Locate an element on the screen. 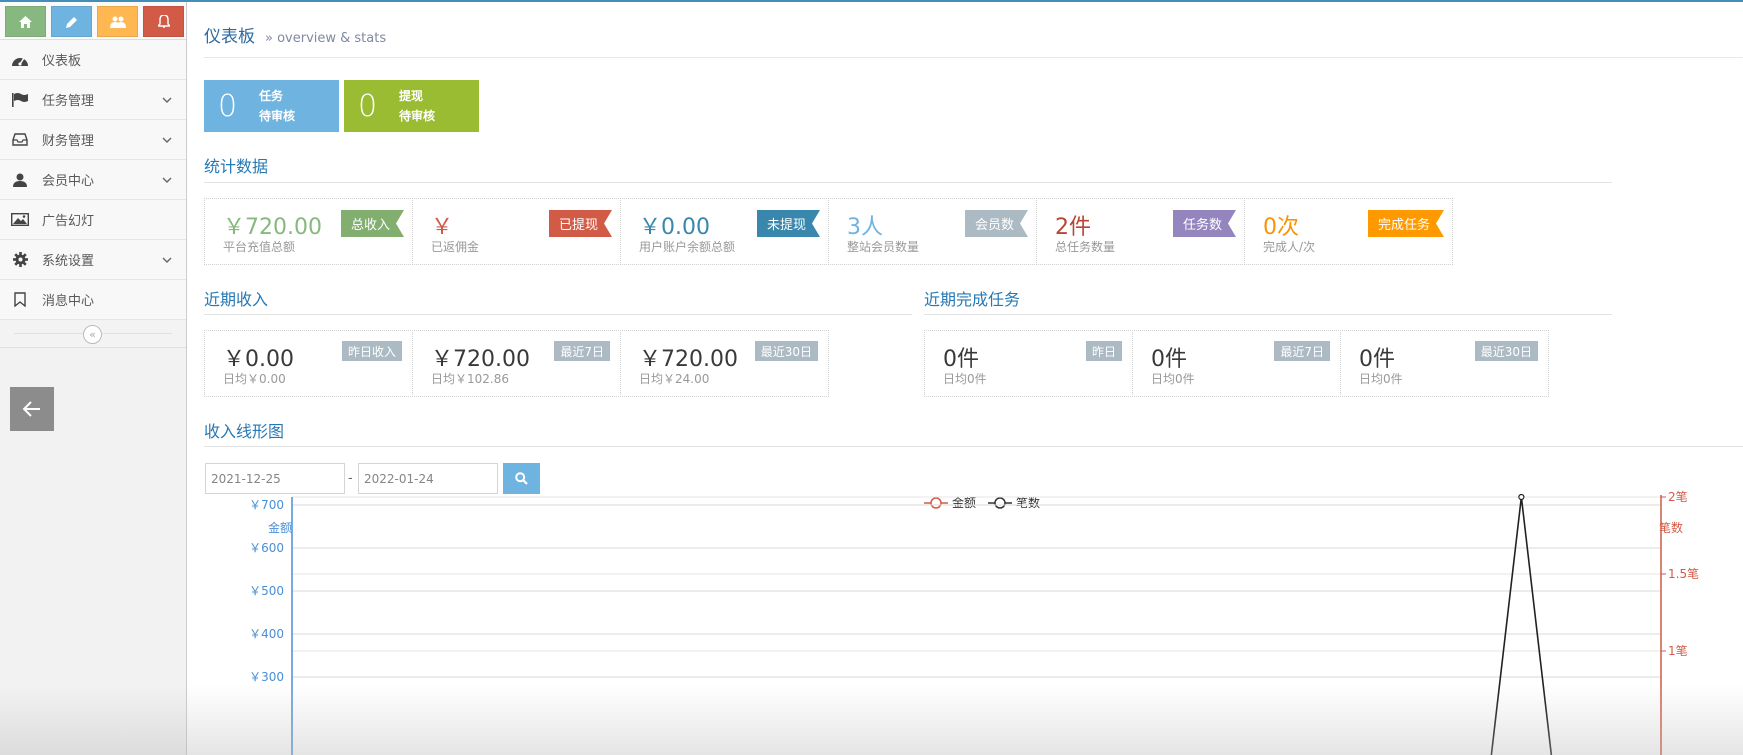  sidebar-item-member-center: 会员中心 is located at coordinates (93, 180).